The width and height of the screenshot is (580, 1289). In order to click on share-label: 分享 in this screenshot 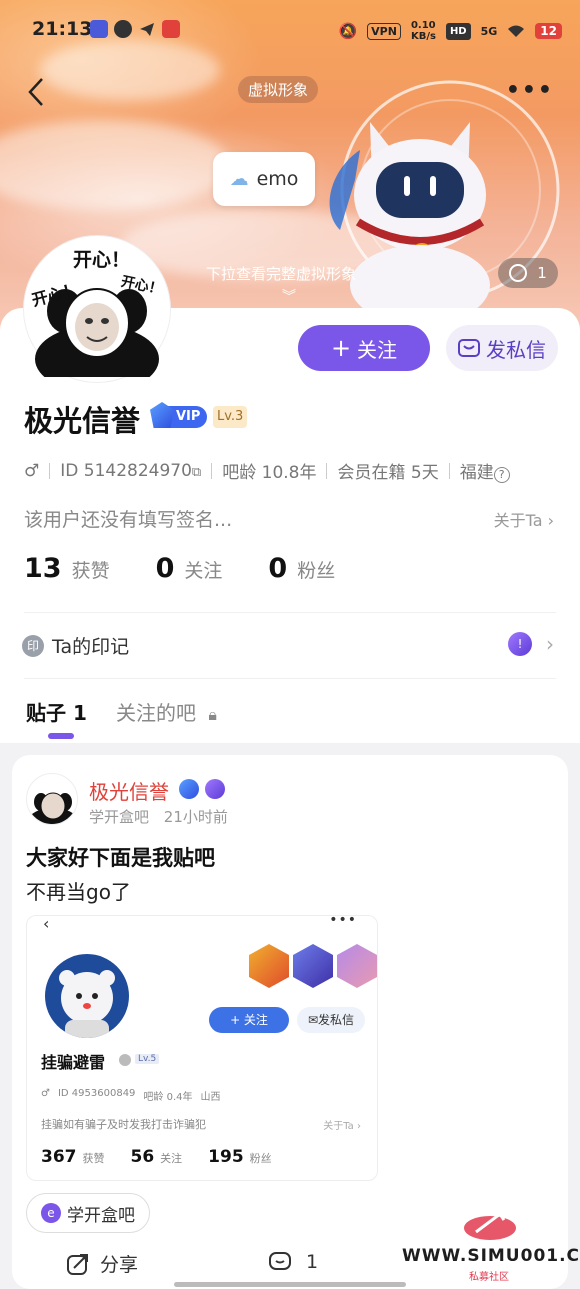, I will do `click(119, 1265)`.